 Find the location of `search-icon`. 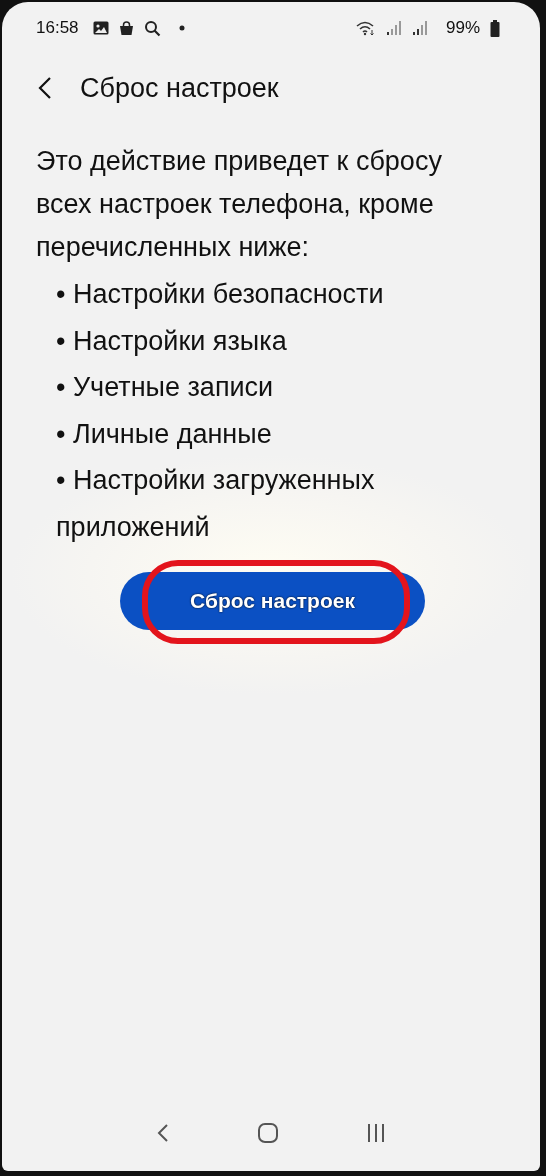

search-icon is located at coordinates (152, 28).